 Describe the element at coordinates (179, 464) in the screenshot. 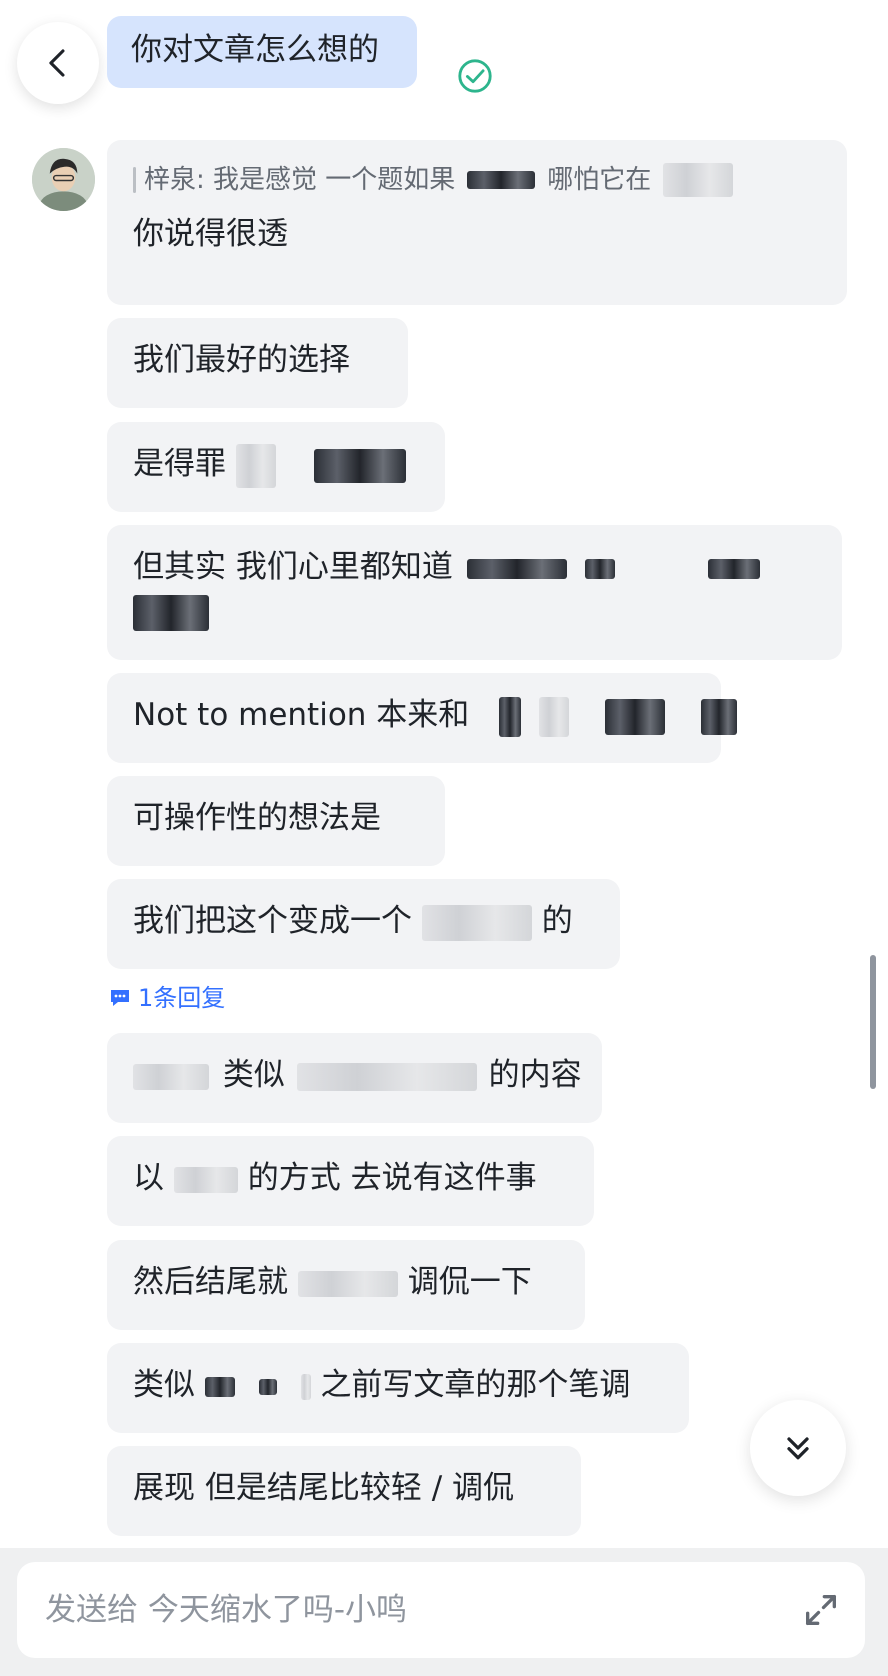

I see `message-text: 是得罪` at that location.